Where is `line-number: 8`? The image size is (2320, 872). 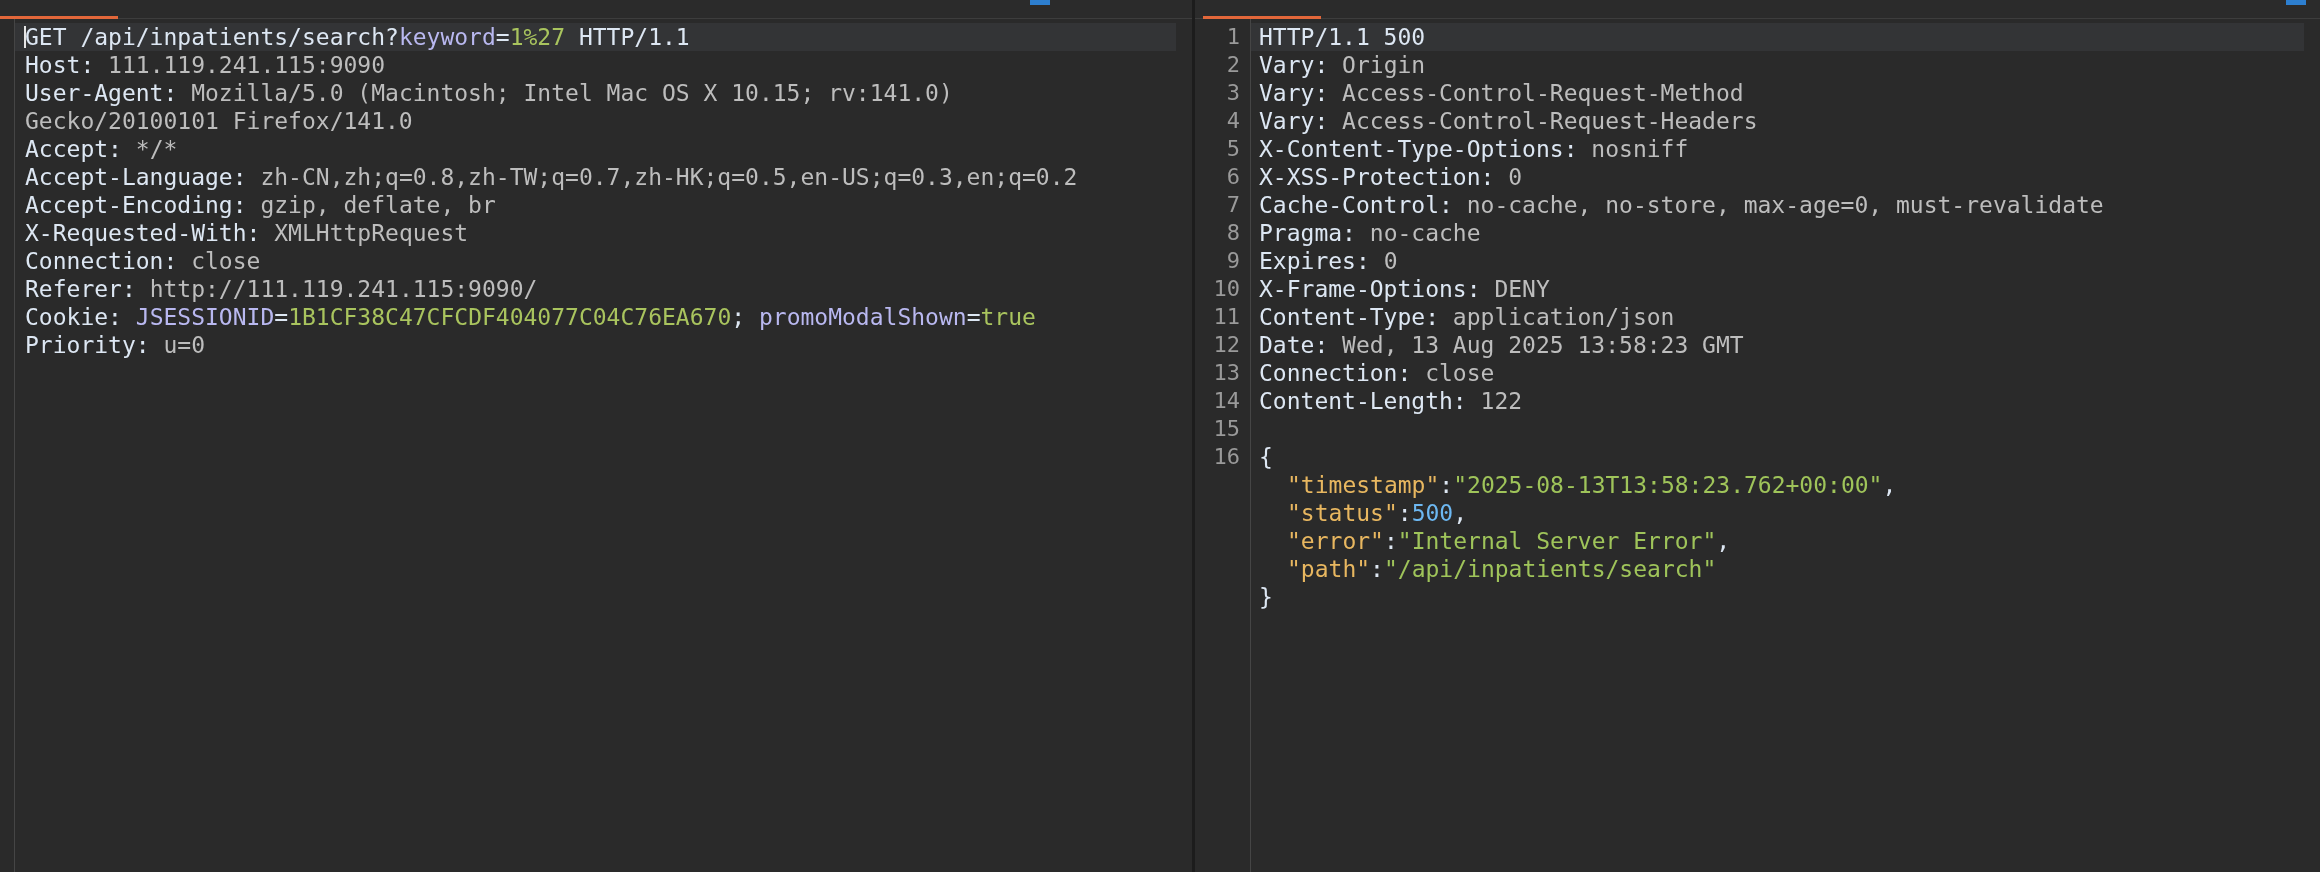 line-number: 8 is located at coordinates (1233, 233).